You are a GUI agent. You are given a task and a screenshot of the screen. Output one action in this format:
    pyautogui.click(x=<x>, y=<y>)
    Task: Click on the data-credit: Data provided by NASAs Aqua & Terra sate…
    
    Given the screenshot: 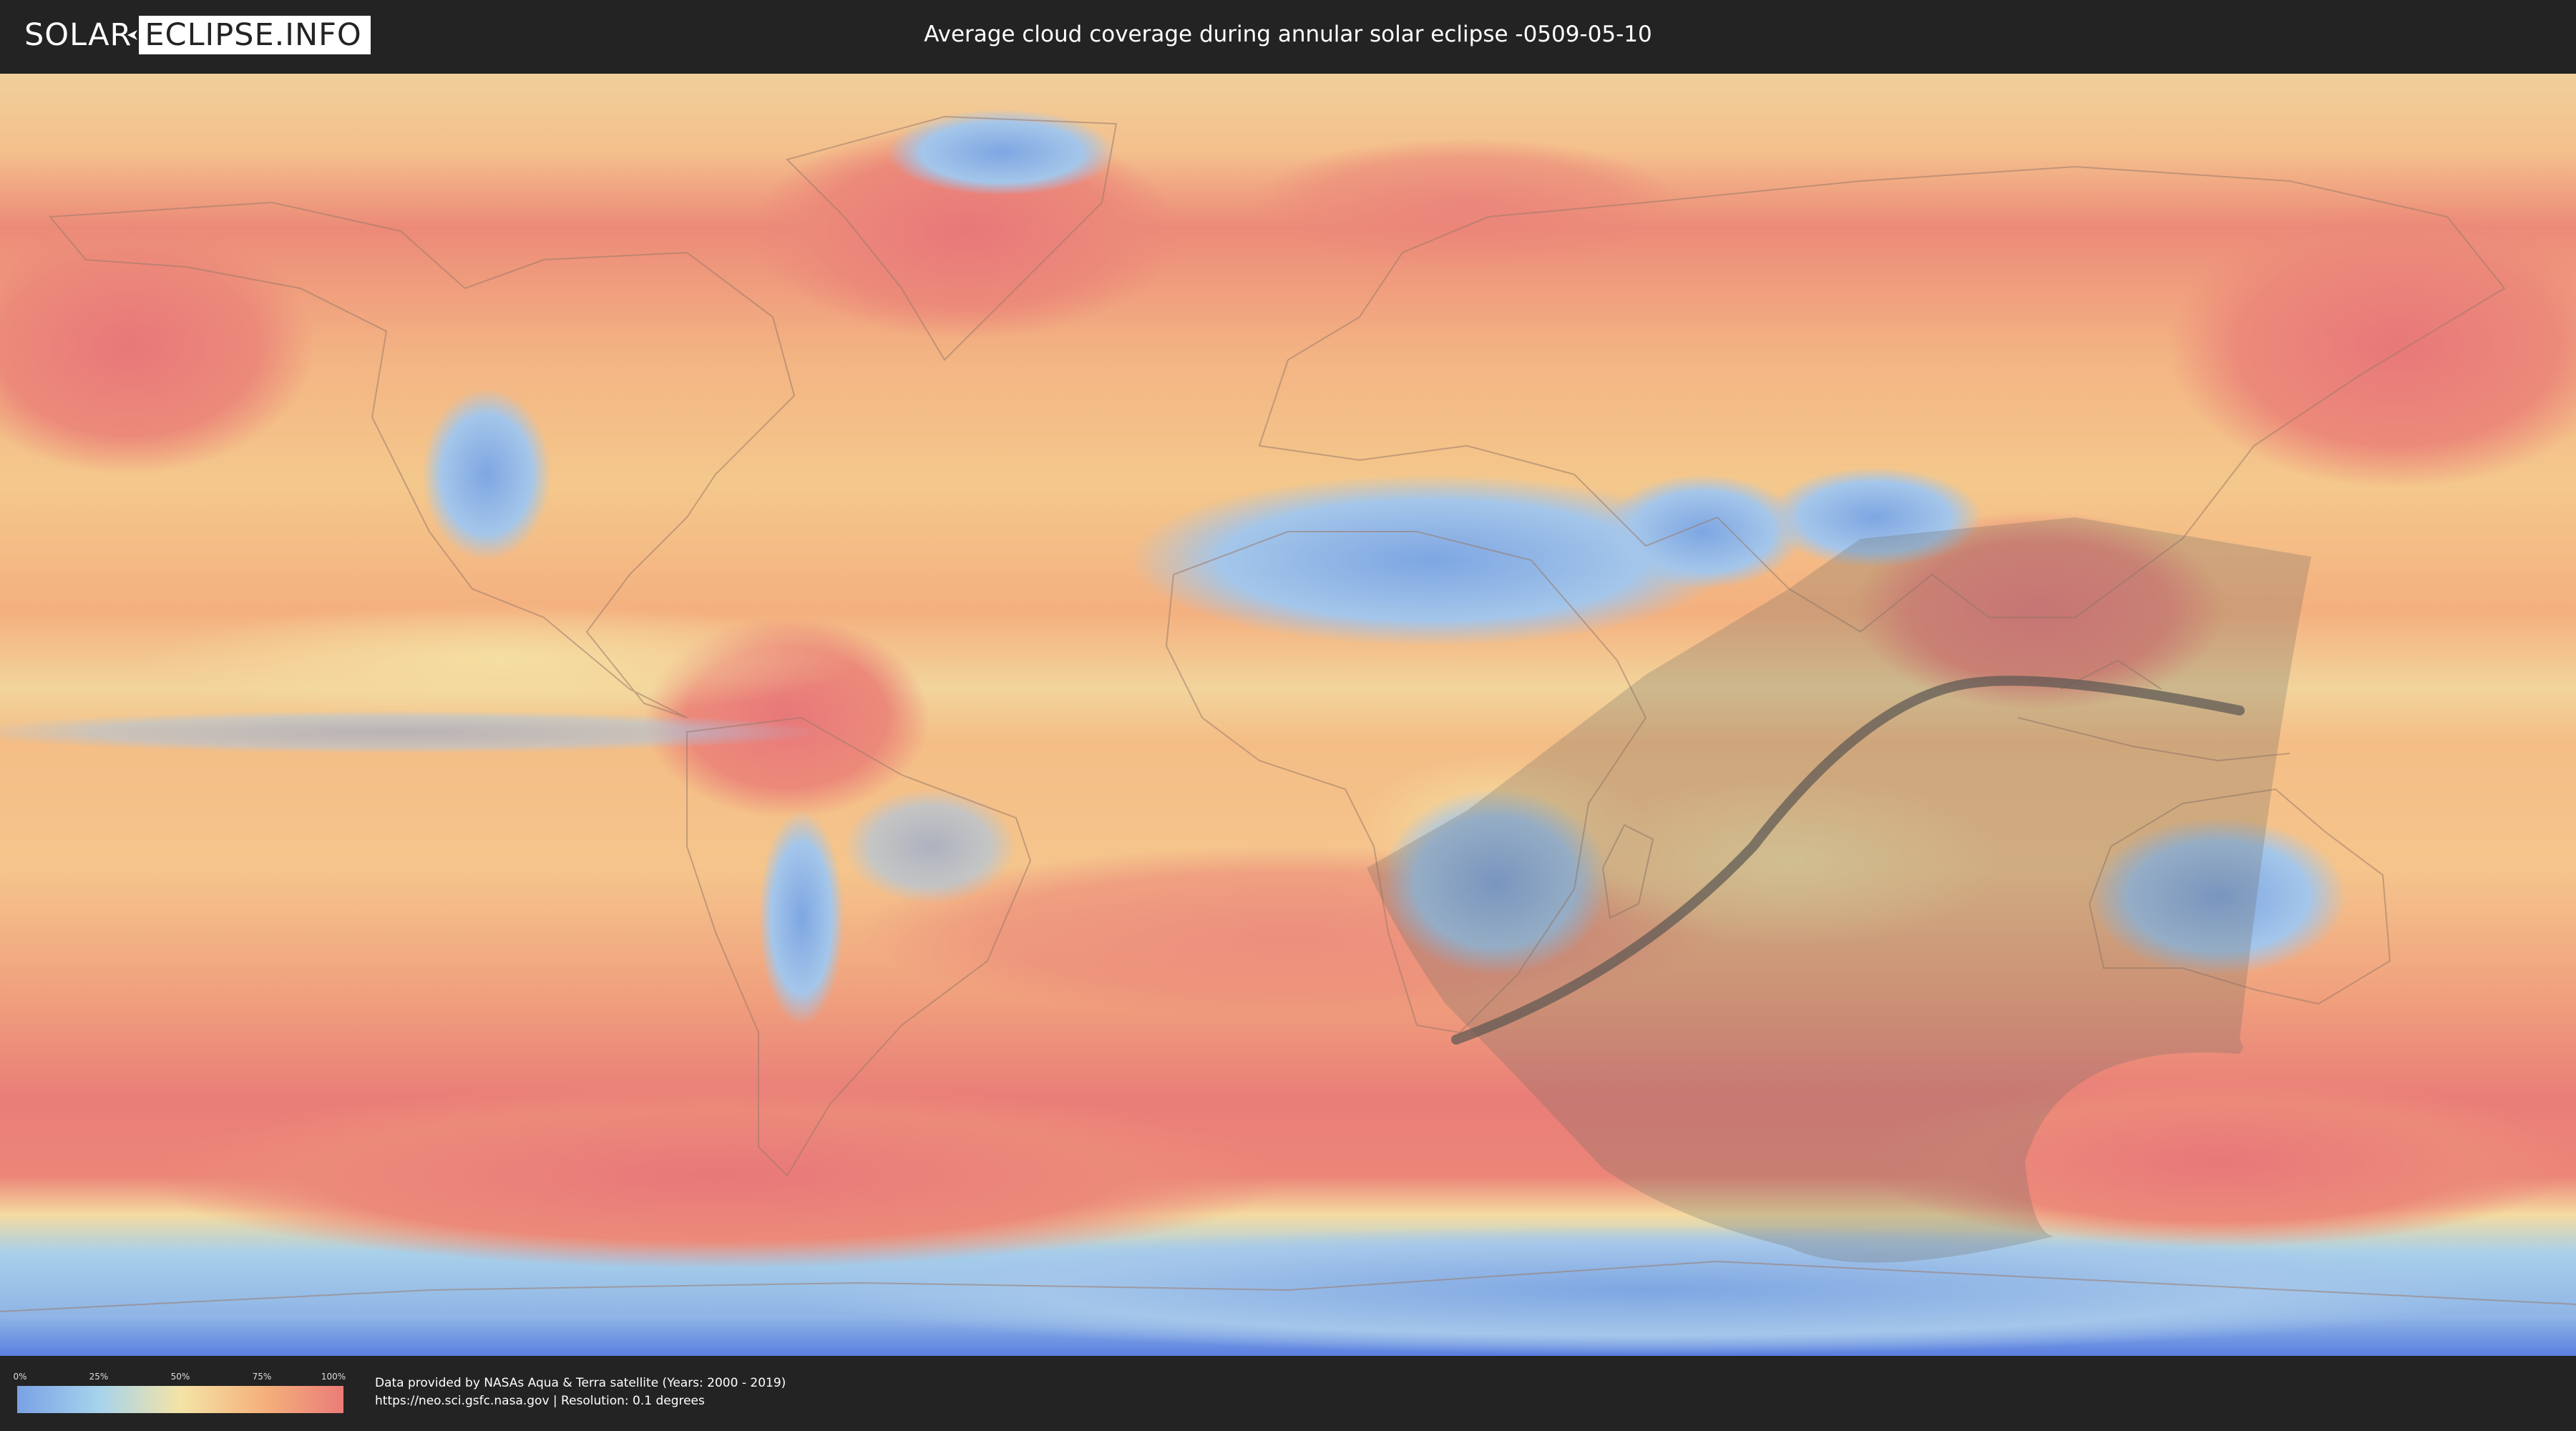 What is the action you would take?
    pyautogui.click(x=580, y=1392)
    